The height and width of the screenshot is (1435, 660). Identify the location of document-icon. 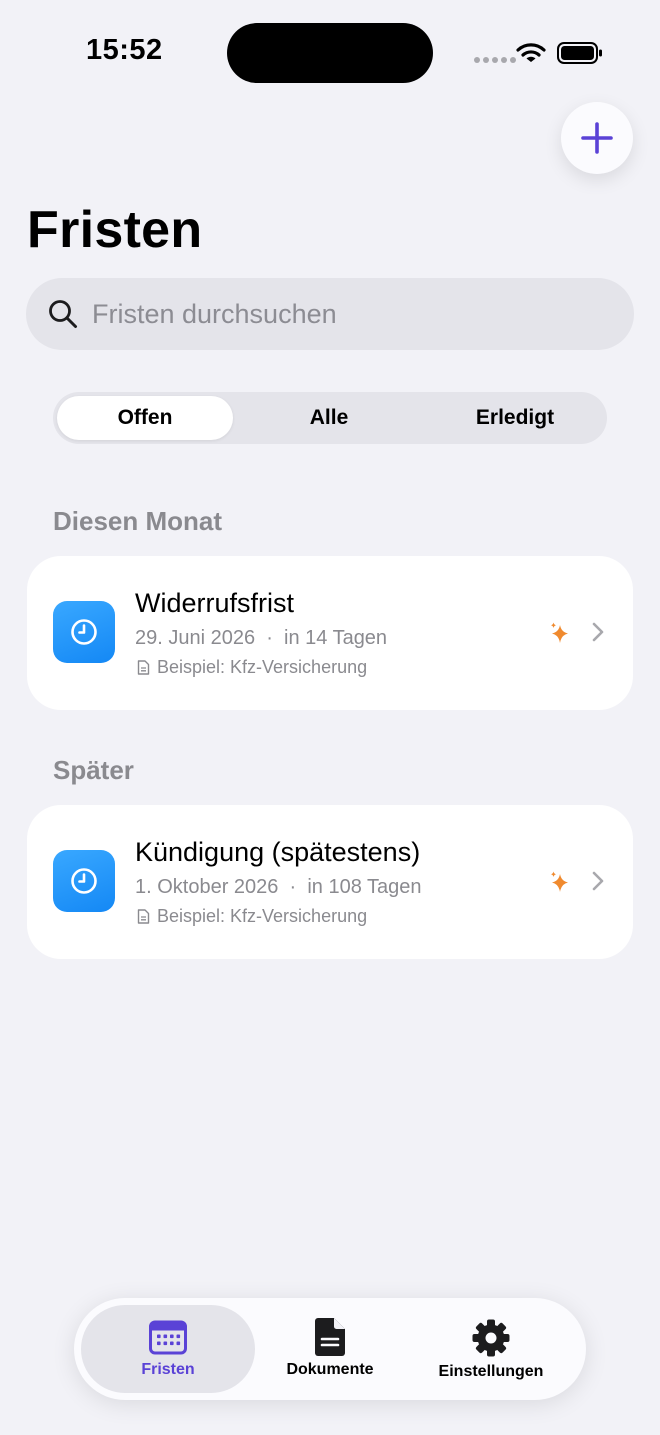
(330, 1337).